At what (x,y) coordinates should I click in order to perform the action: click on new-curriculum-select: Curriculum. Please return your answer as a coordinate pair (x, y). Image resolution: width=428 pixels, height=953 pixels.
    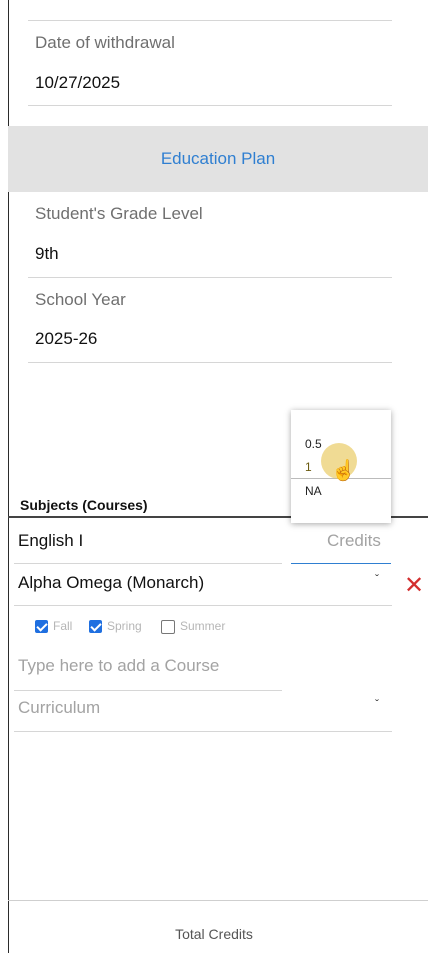
    Looking at the image, I should click on (59, 708).